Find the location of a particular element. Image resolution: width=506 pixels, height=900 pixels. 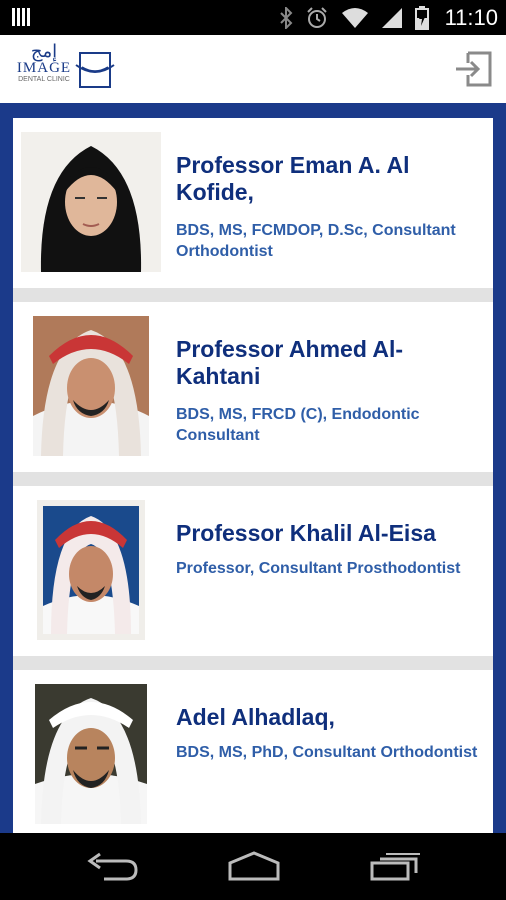

back-button is located at coordinates (112, 868).